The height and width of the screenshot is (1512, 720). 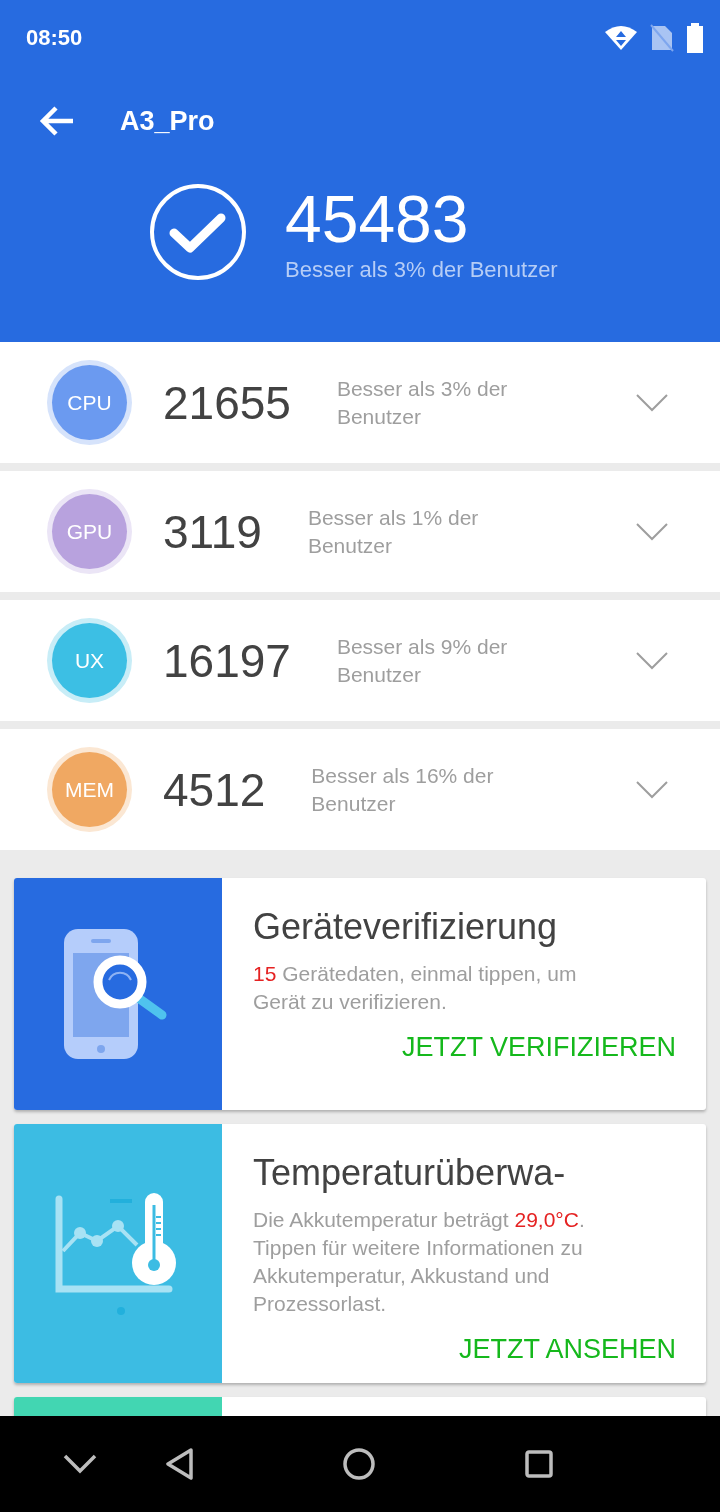 I want to click on score-percentile: Besser als 1% der Benutzer, so click(x=393, y=531).